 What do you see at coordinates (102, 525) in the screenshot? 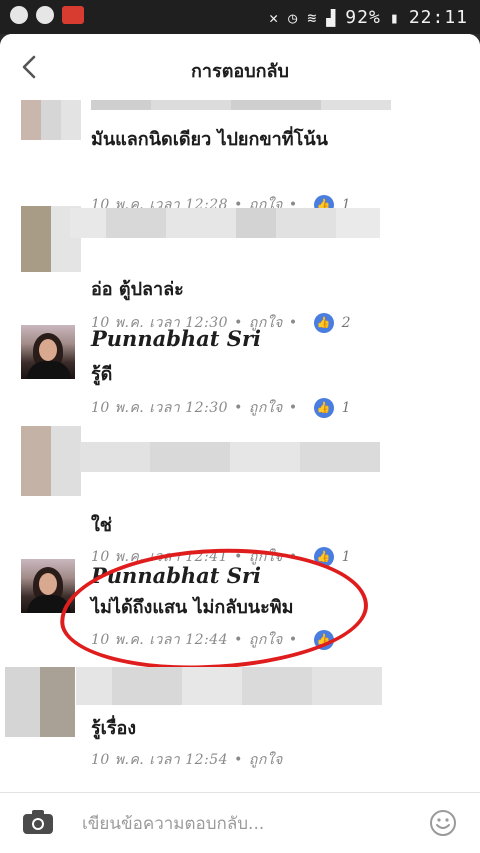
I see `comment-text: ใช่` at bounding box center [102, 525].